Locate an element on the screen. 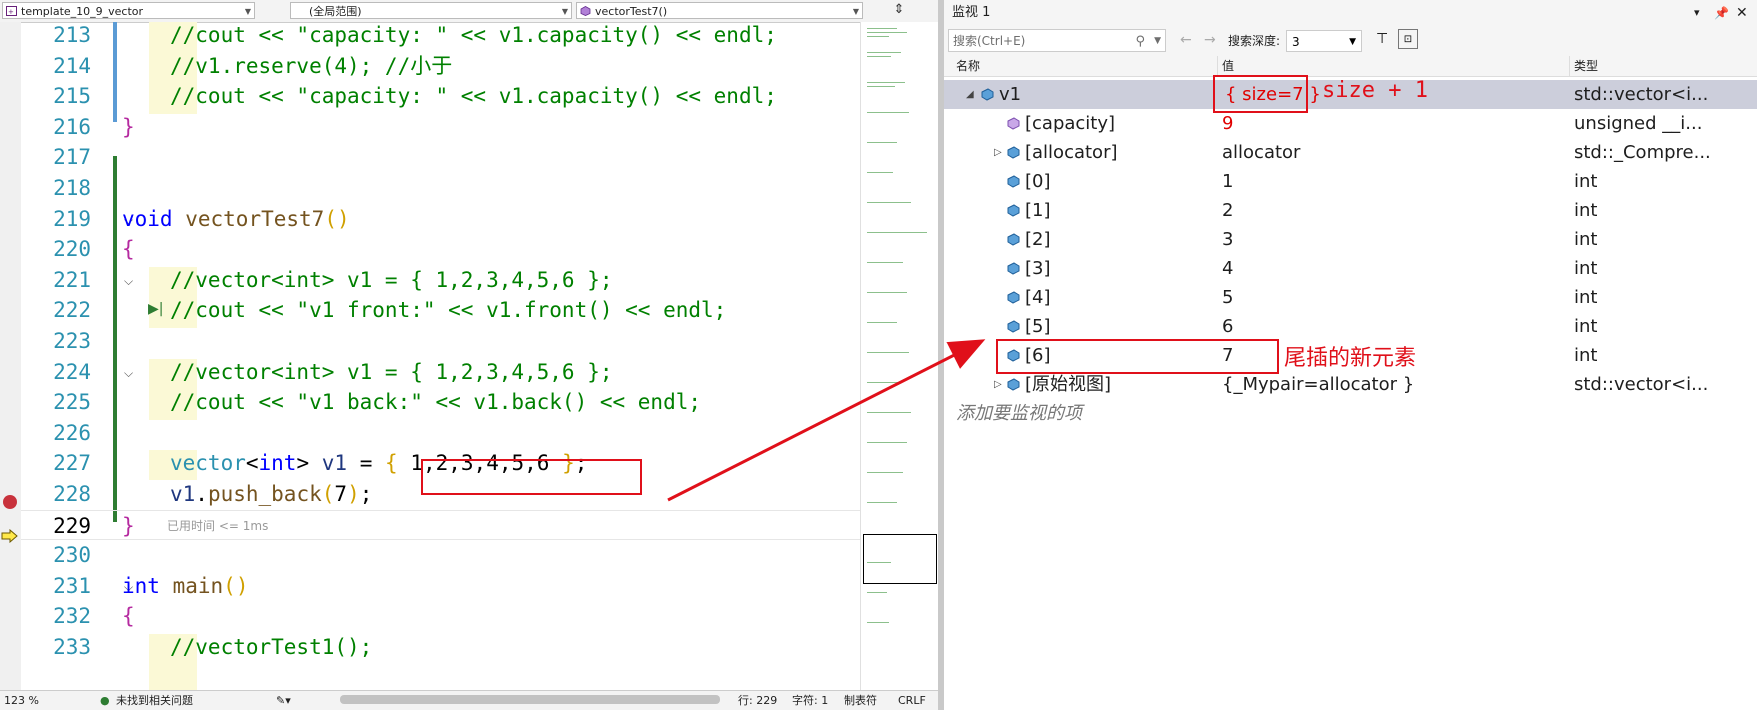 The width and height of the screenshot is (1757, 710). code-line: 217 is located at coordinates (440, 157).